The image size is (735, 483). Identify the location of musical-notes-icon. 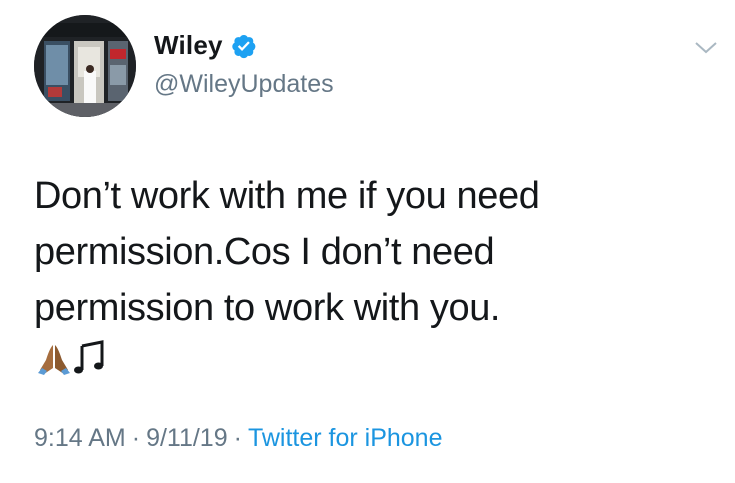
(89, 364).